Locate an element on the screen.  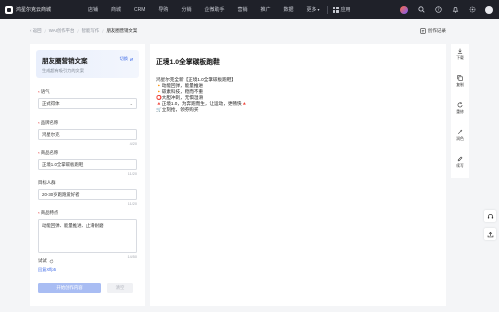
feature-description: 生成超有吸引力的文案 is located at coordinates (63, 70).